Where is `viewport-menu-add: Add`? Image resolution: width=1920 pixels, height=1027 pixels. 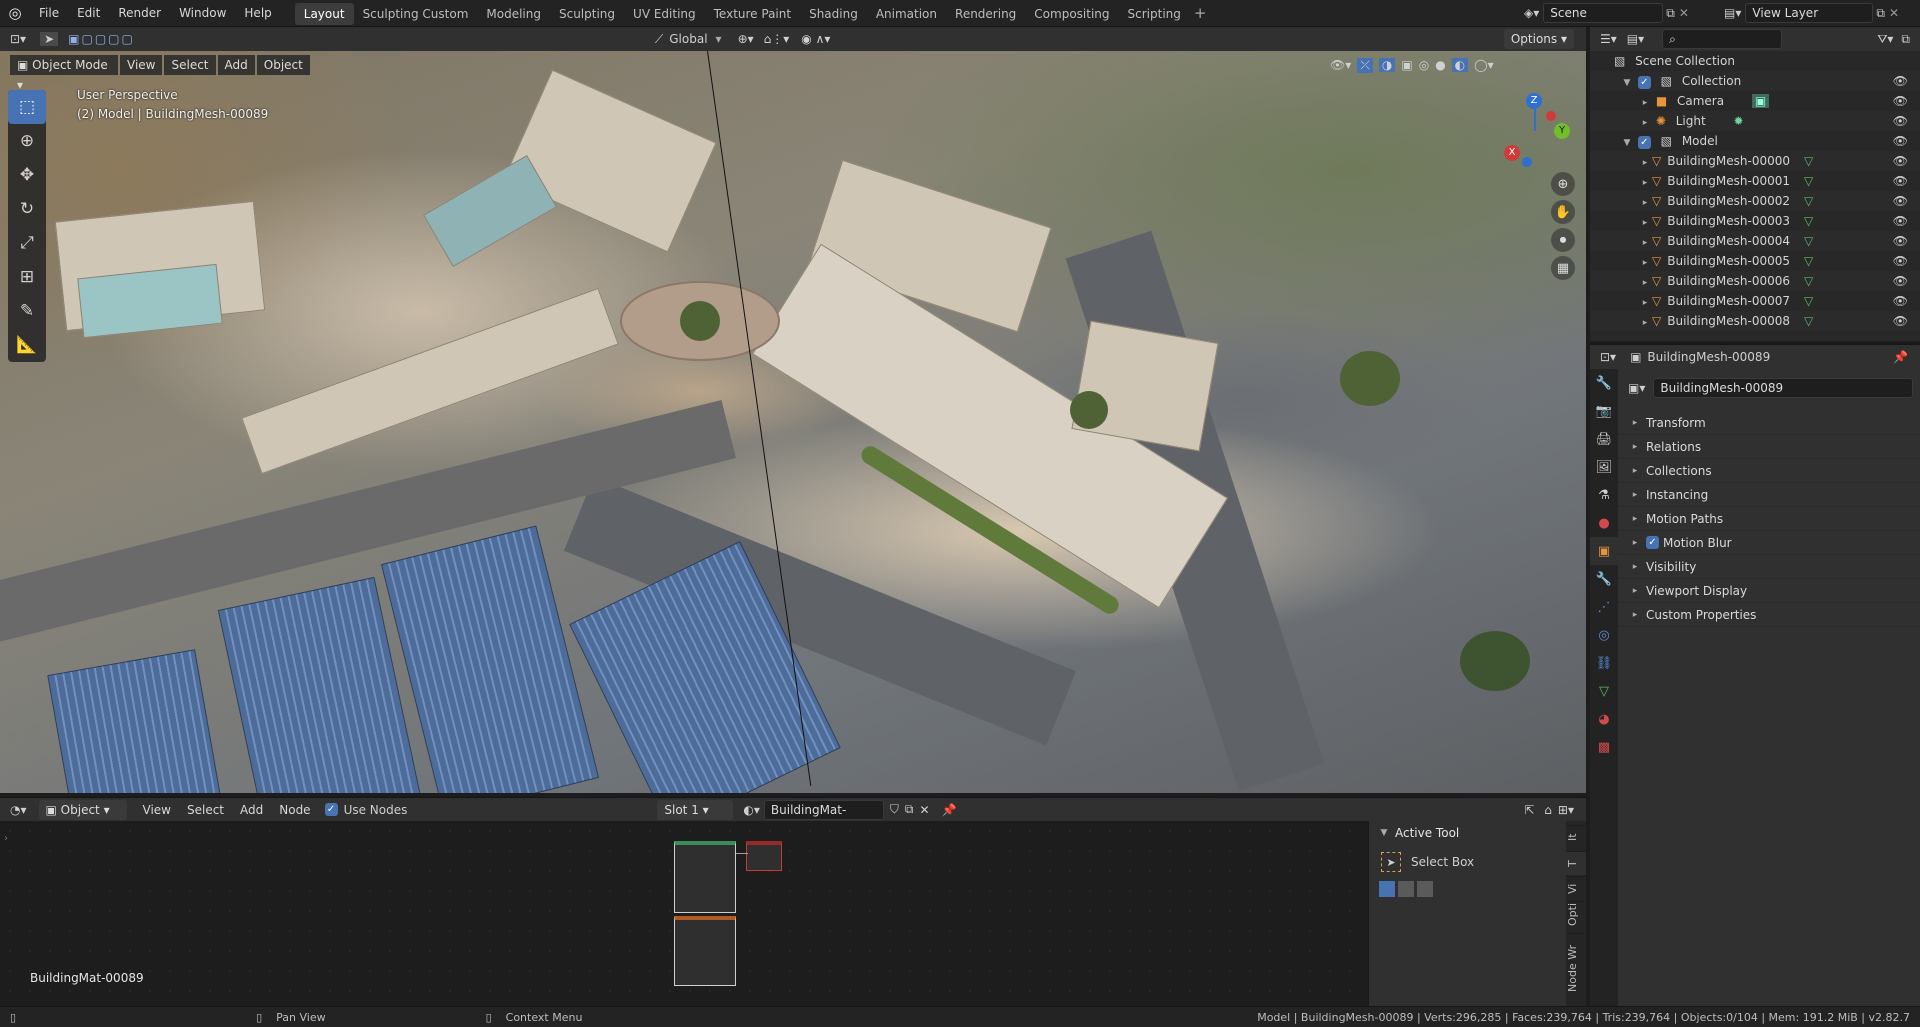
viewport-menu-add: Add is located at coordinates (236, 65).